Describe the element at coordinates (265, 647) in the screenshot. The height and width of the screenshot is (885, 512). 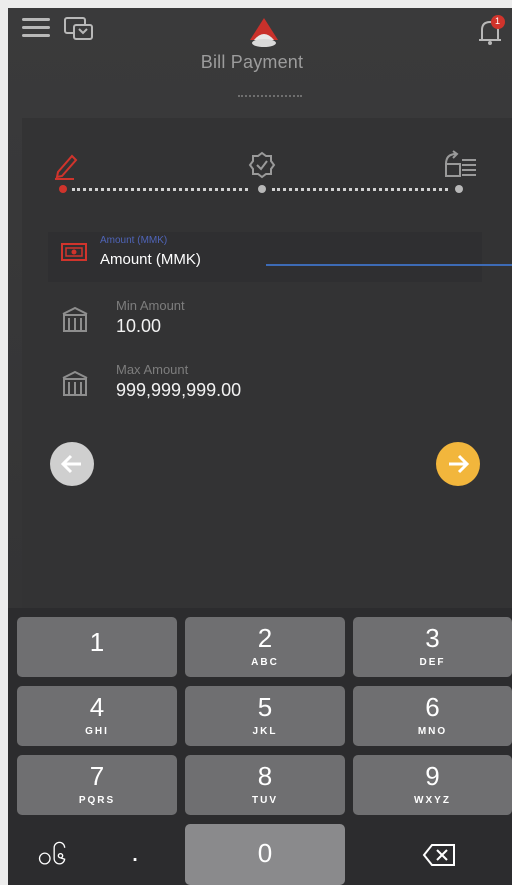
I see `key-2: 2 ABC` at that location.